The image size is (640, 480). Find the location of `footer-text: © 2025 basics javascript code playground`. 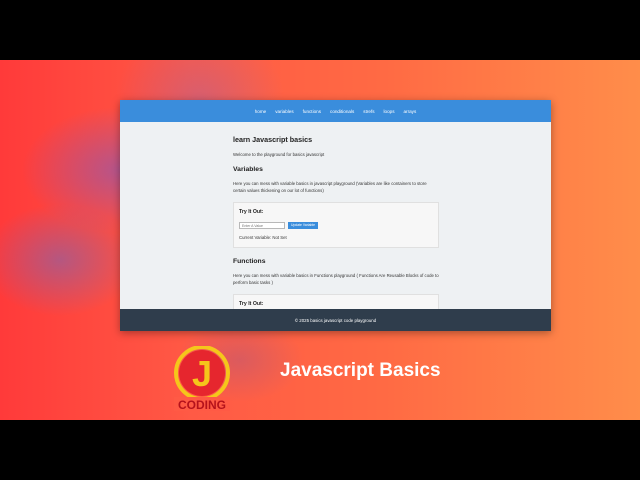

footer-text: © 2025 basics javascript code playground is located at coordinates (335, 320).